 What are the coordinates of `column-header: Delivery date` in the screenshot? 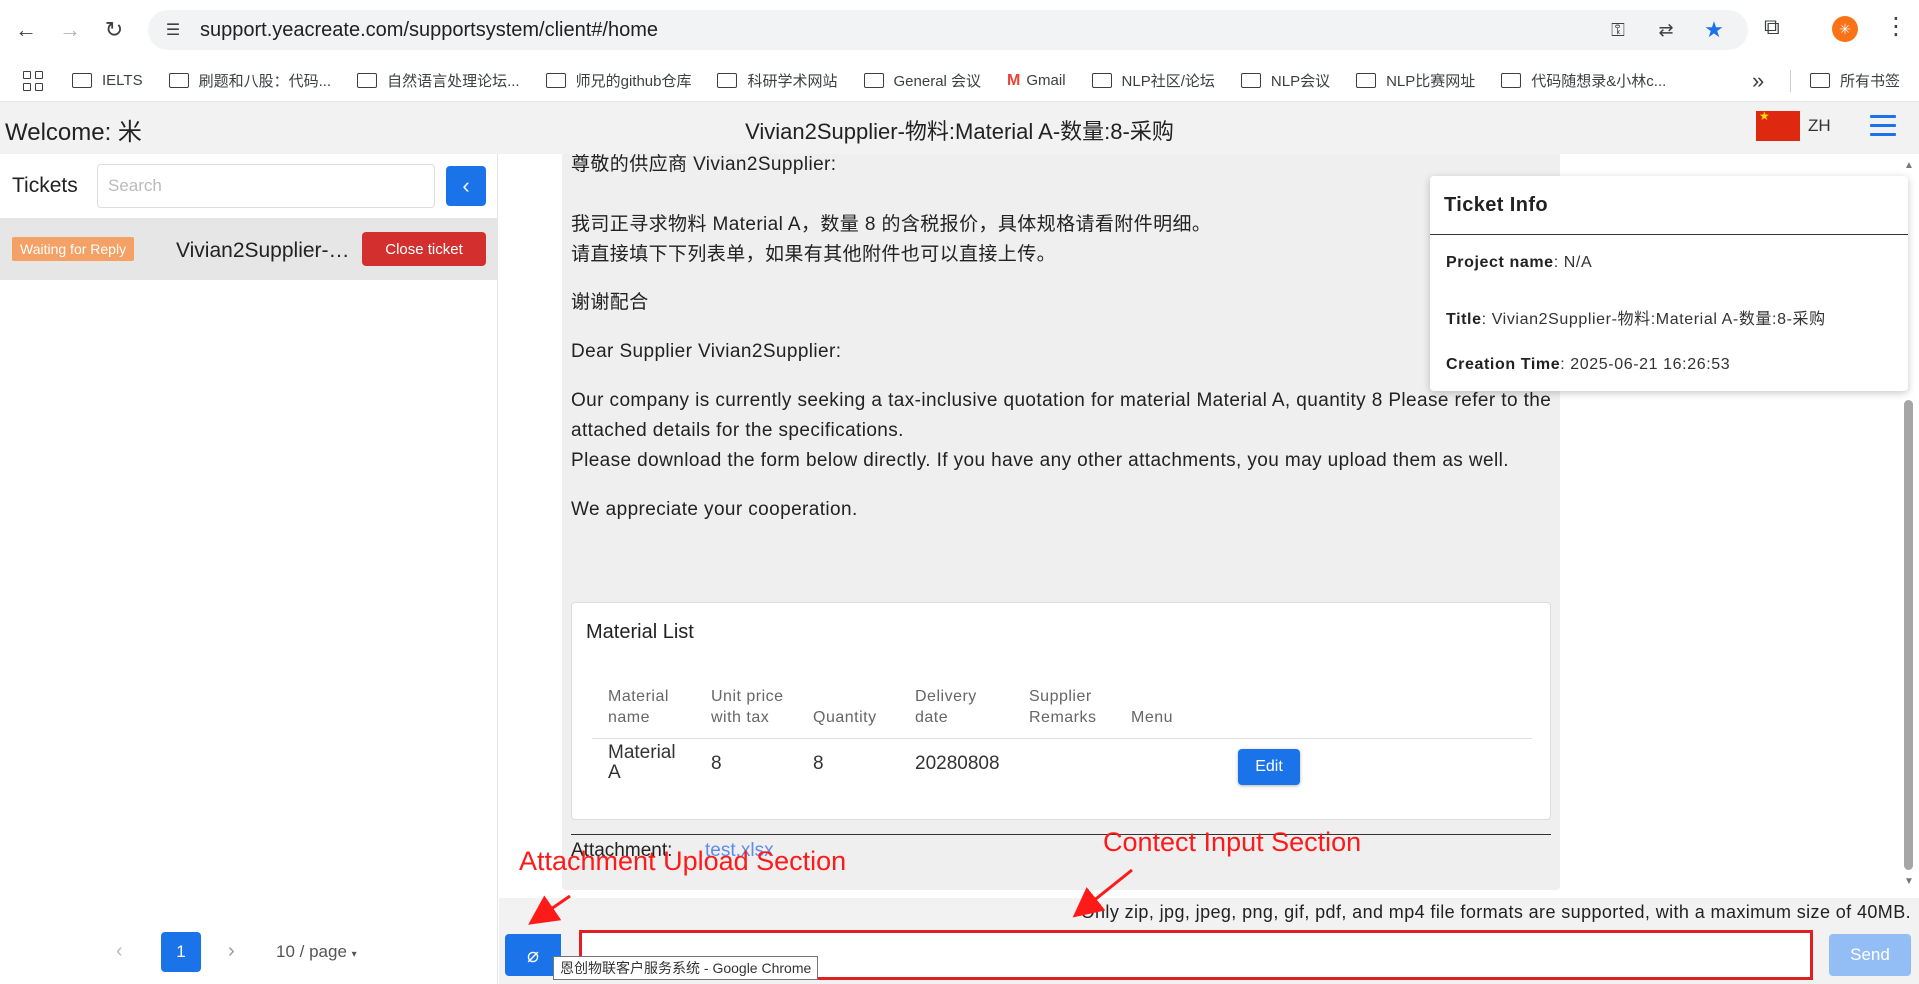 It's located at (946, 707).